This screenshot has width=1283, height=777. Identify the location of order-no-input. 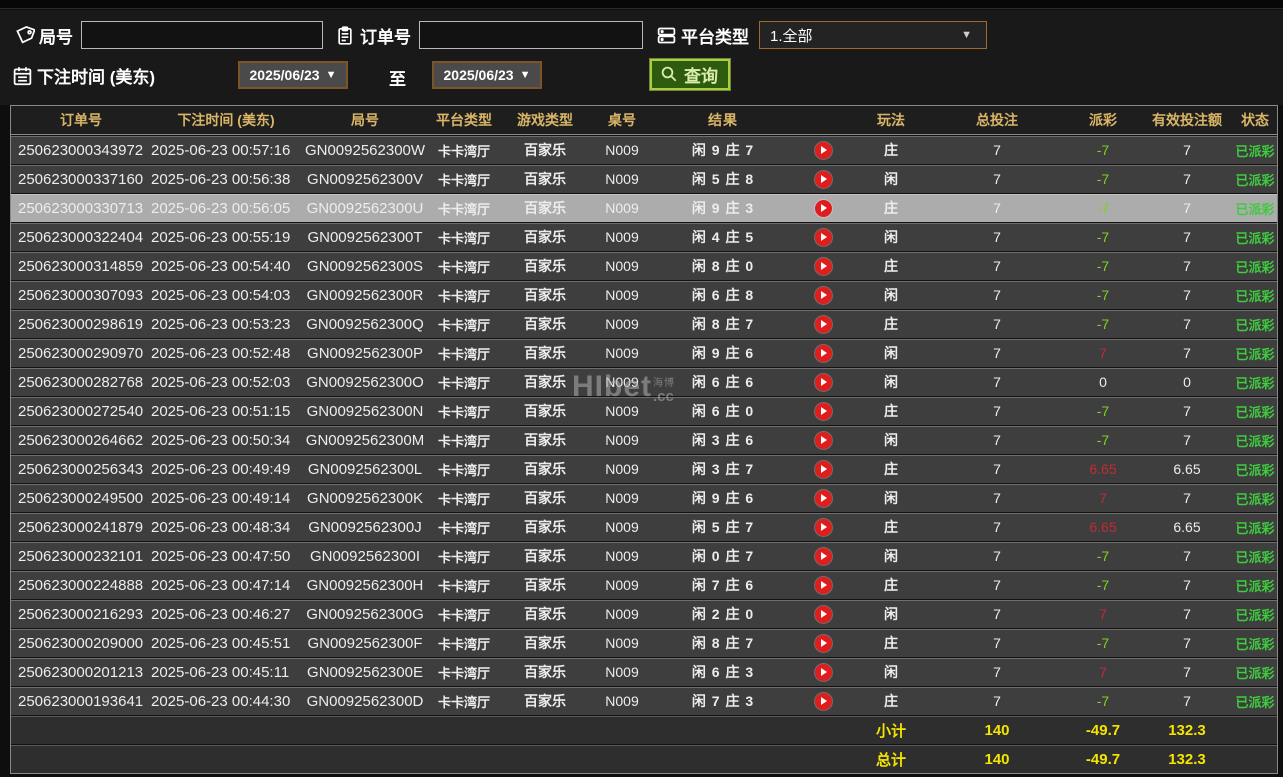
(531, 35).